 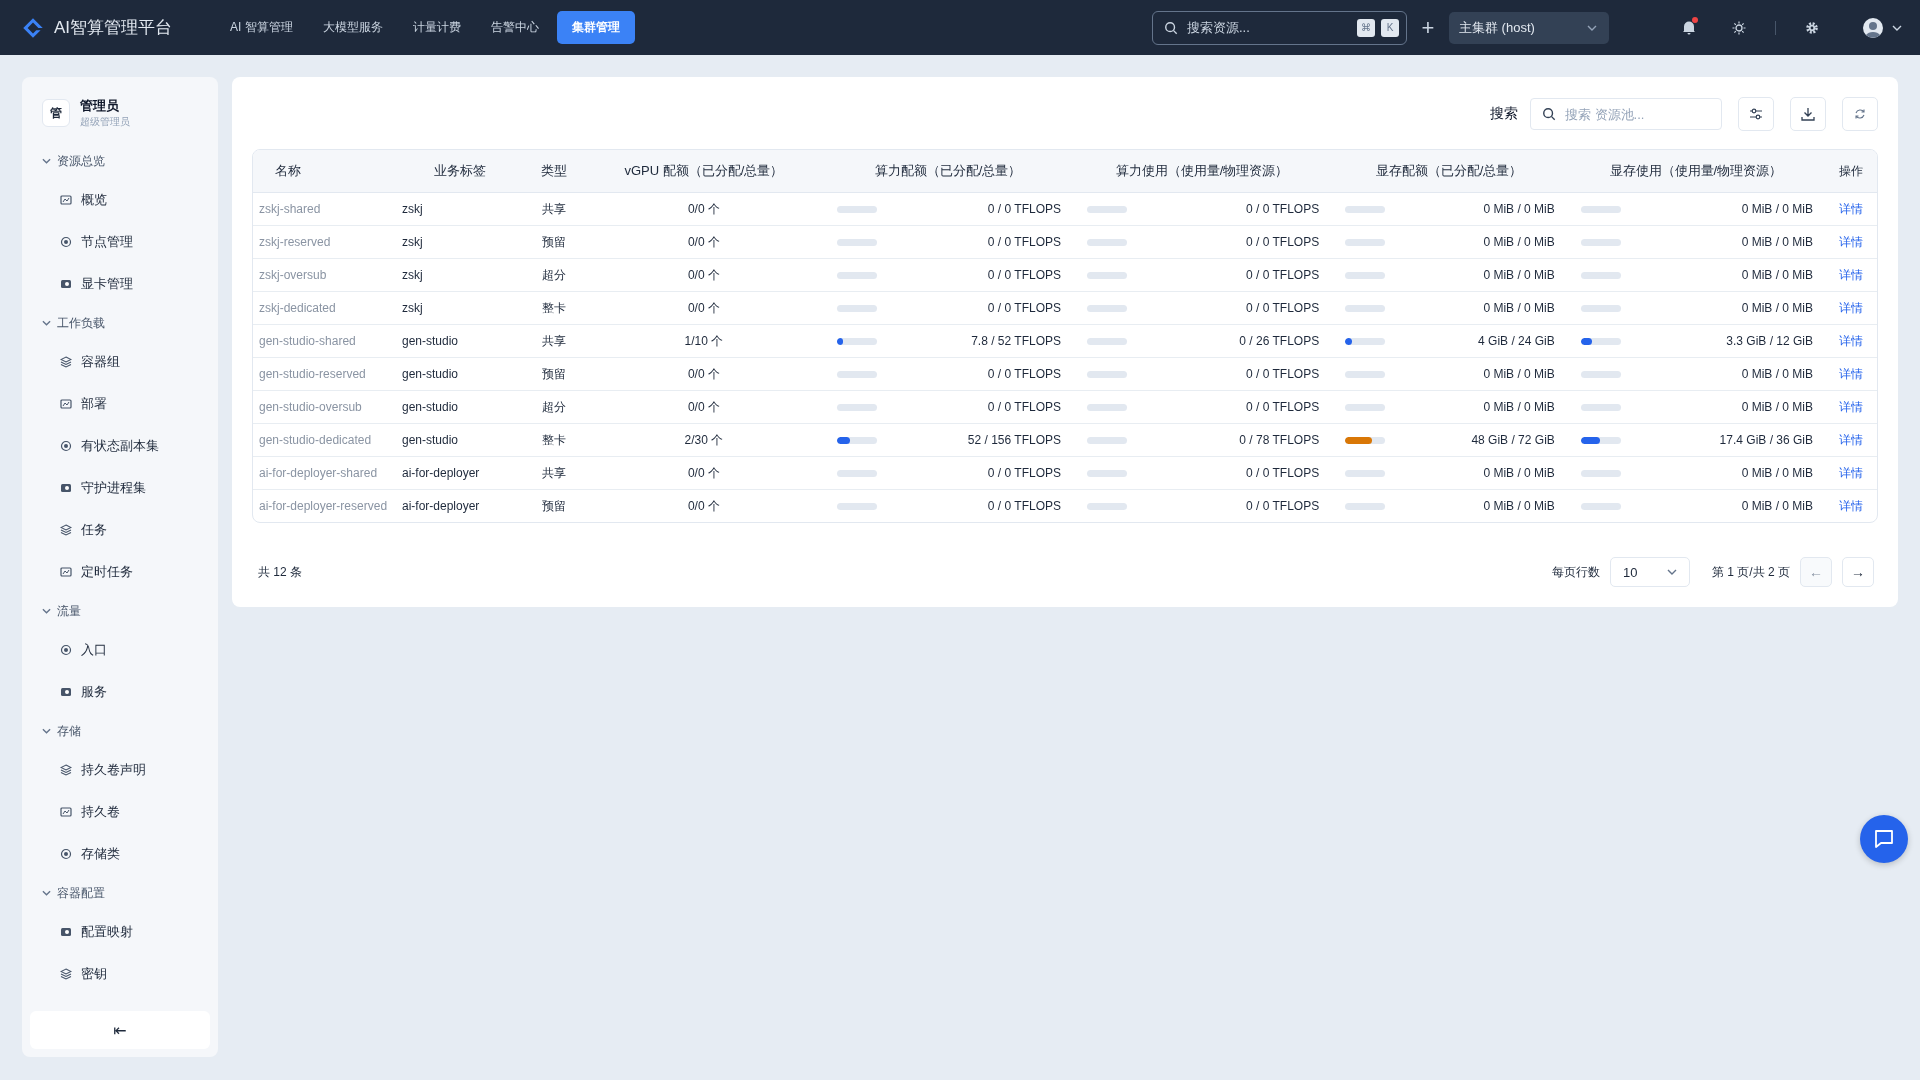 What do you see at coordinates (120, 323) in the screenshot?
I see `menu-group: 工作负载` at bounding box center [120, 323].